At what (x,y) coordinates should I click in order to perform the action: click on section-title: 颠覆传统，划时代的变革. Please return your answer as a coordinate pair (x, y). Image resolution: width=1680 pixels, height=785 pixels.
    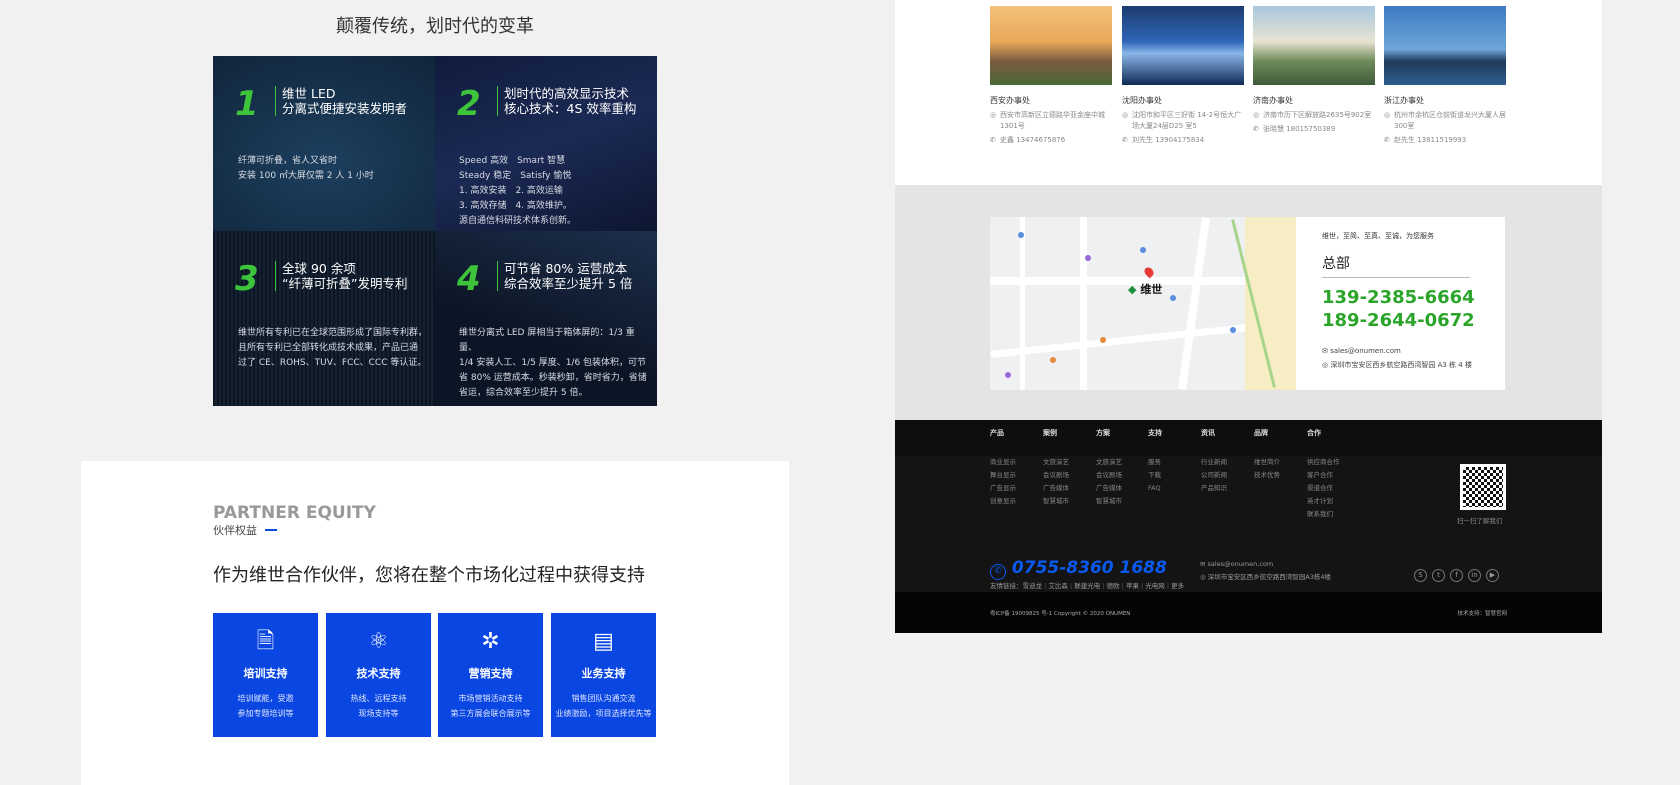
    Looking at the image, I should click on (435, 26).